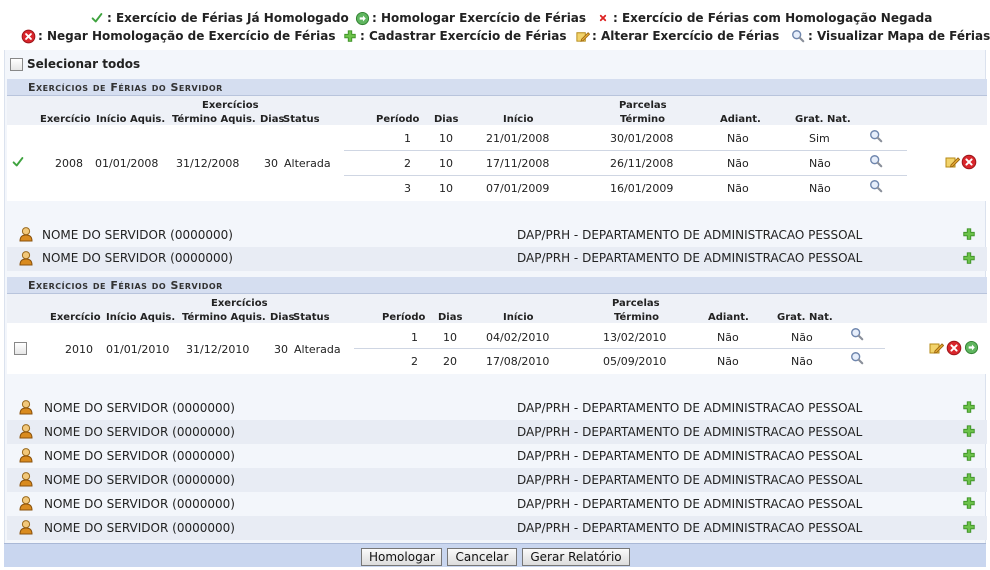 This screenshot has width=990, height=570. Describe the element at coordinates (228, 18) in the screenshot. I see `legend-homologated-label: : Exercício de Férias Já Homologado` at that location.